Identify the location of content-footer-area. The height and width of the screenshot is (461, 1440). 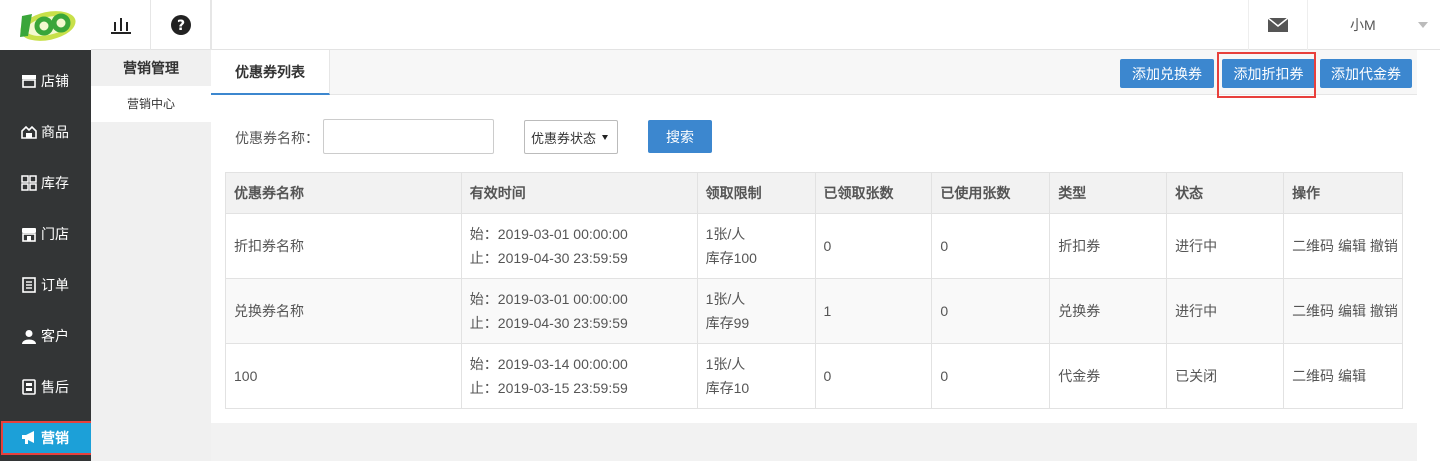
(814, 442).